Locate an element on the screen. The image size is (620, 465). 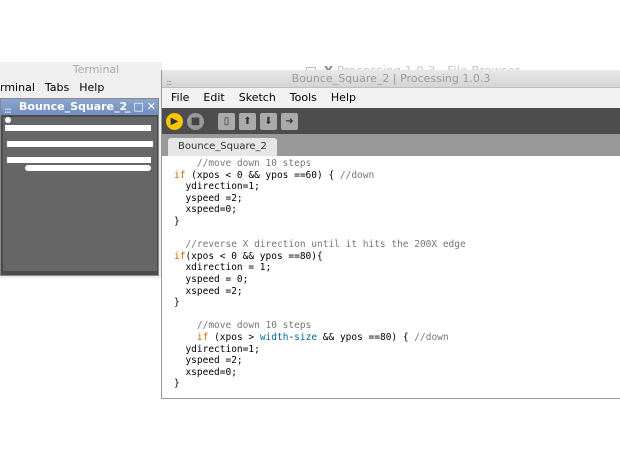
stop-icon: ■ is located at coordinates (195, 121).